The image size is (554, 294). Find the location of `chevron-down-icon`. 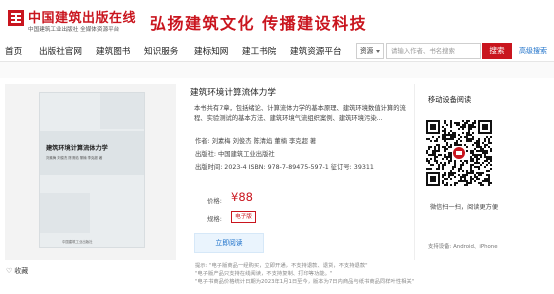

chevron-down-icon is located at coordinates (378, 51).